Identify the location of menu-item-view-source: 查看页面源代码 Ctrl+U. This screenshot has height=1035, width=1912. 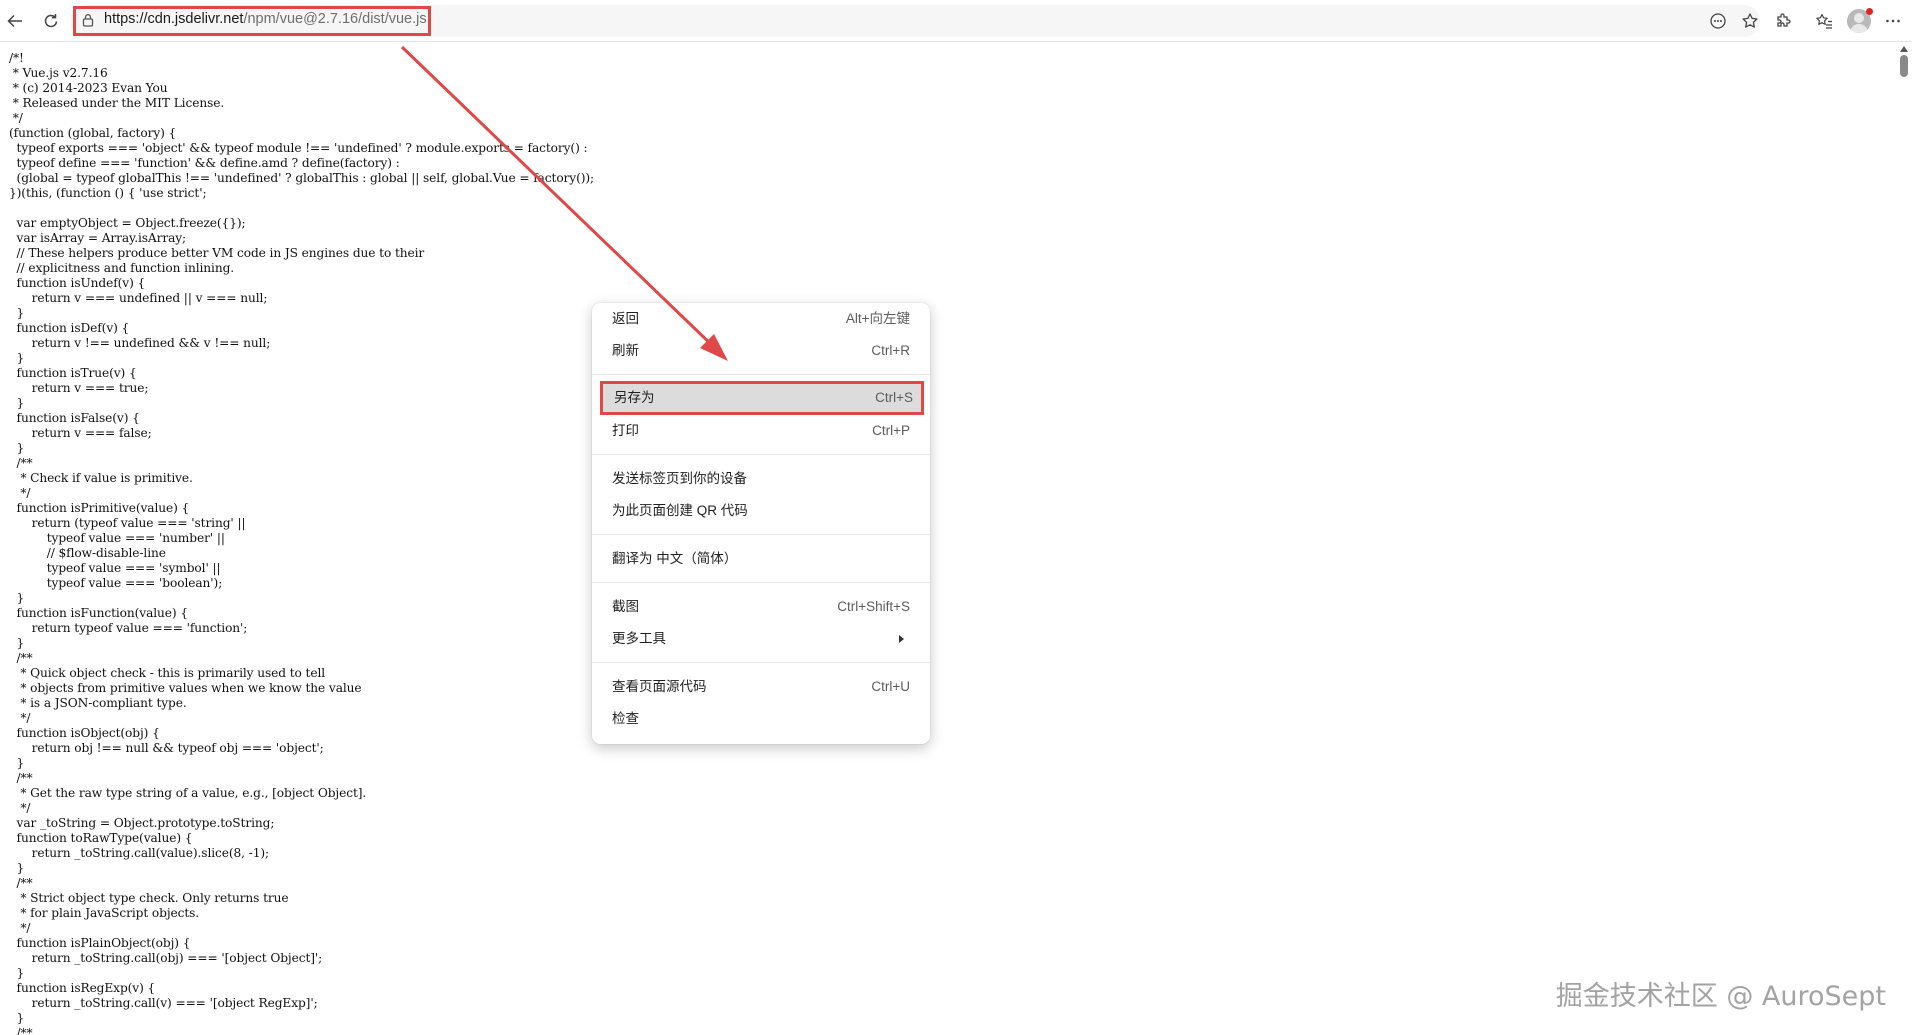
(761, 687).